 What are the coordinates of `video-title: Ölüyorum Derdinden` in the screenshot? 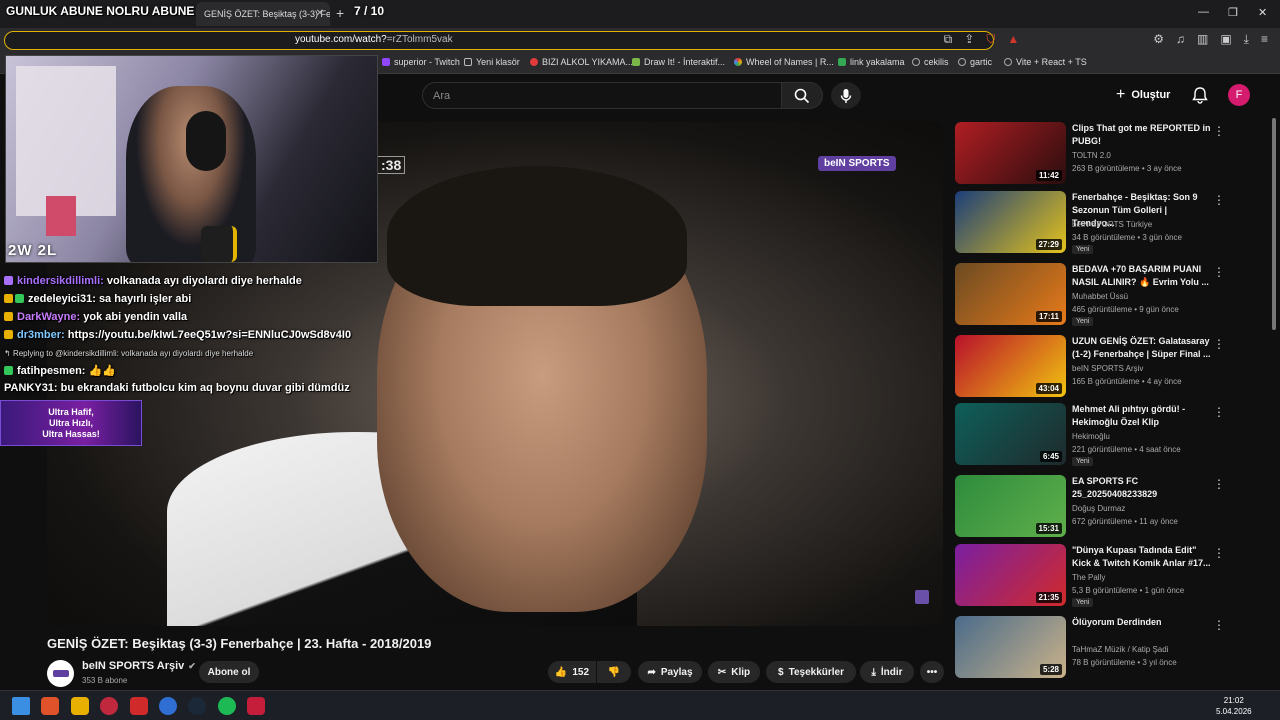 It's located at (1142, 622).